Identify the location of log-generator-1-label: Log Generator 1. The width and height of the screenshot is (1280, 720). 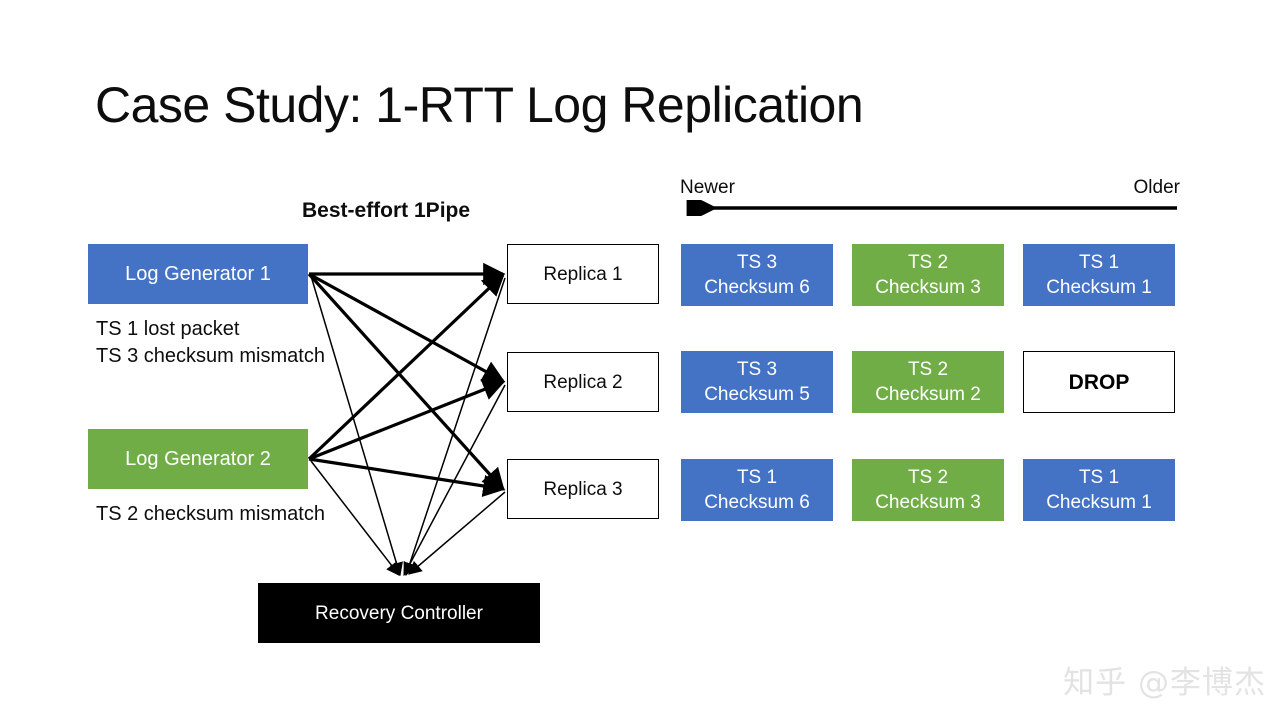
(198, 273).